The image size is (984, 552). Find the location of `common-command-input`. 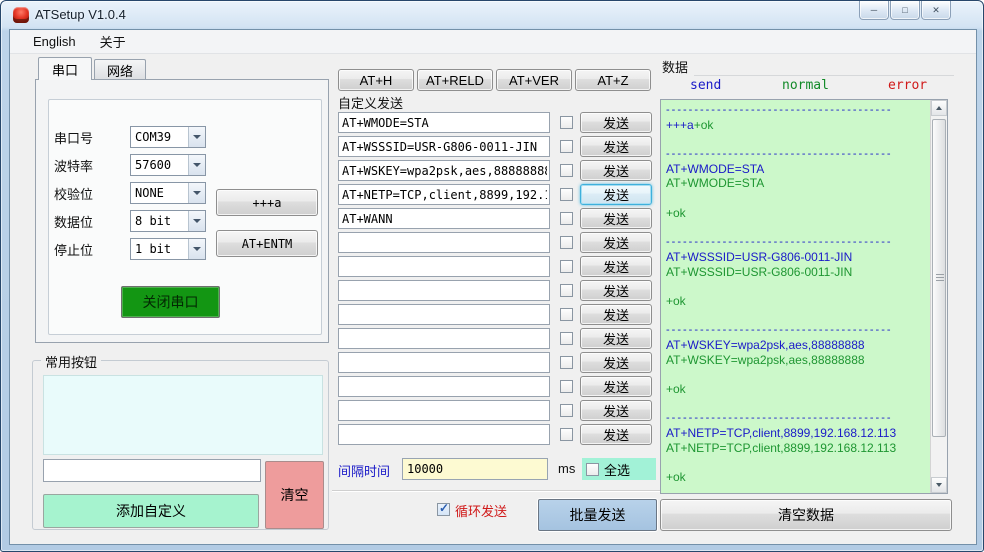

common-command-input is located at coordinates (152, 470).